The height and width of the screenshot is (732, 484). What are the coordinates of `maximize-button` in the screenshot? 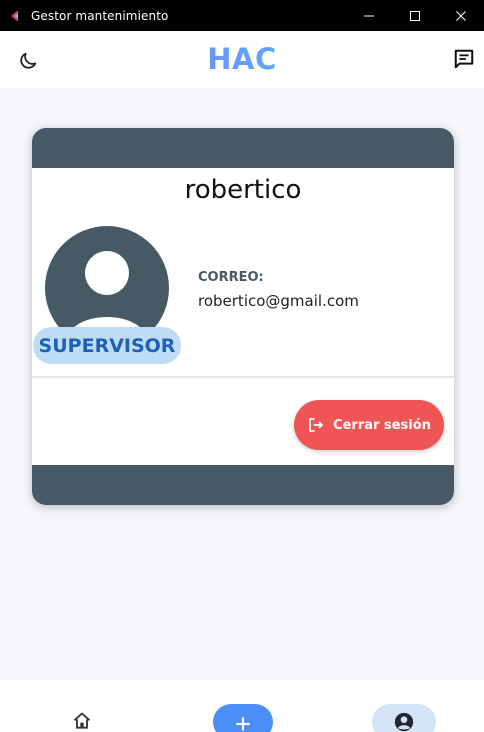 It's located at (415, 15).